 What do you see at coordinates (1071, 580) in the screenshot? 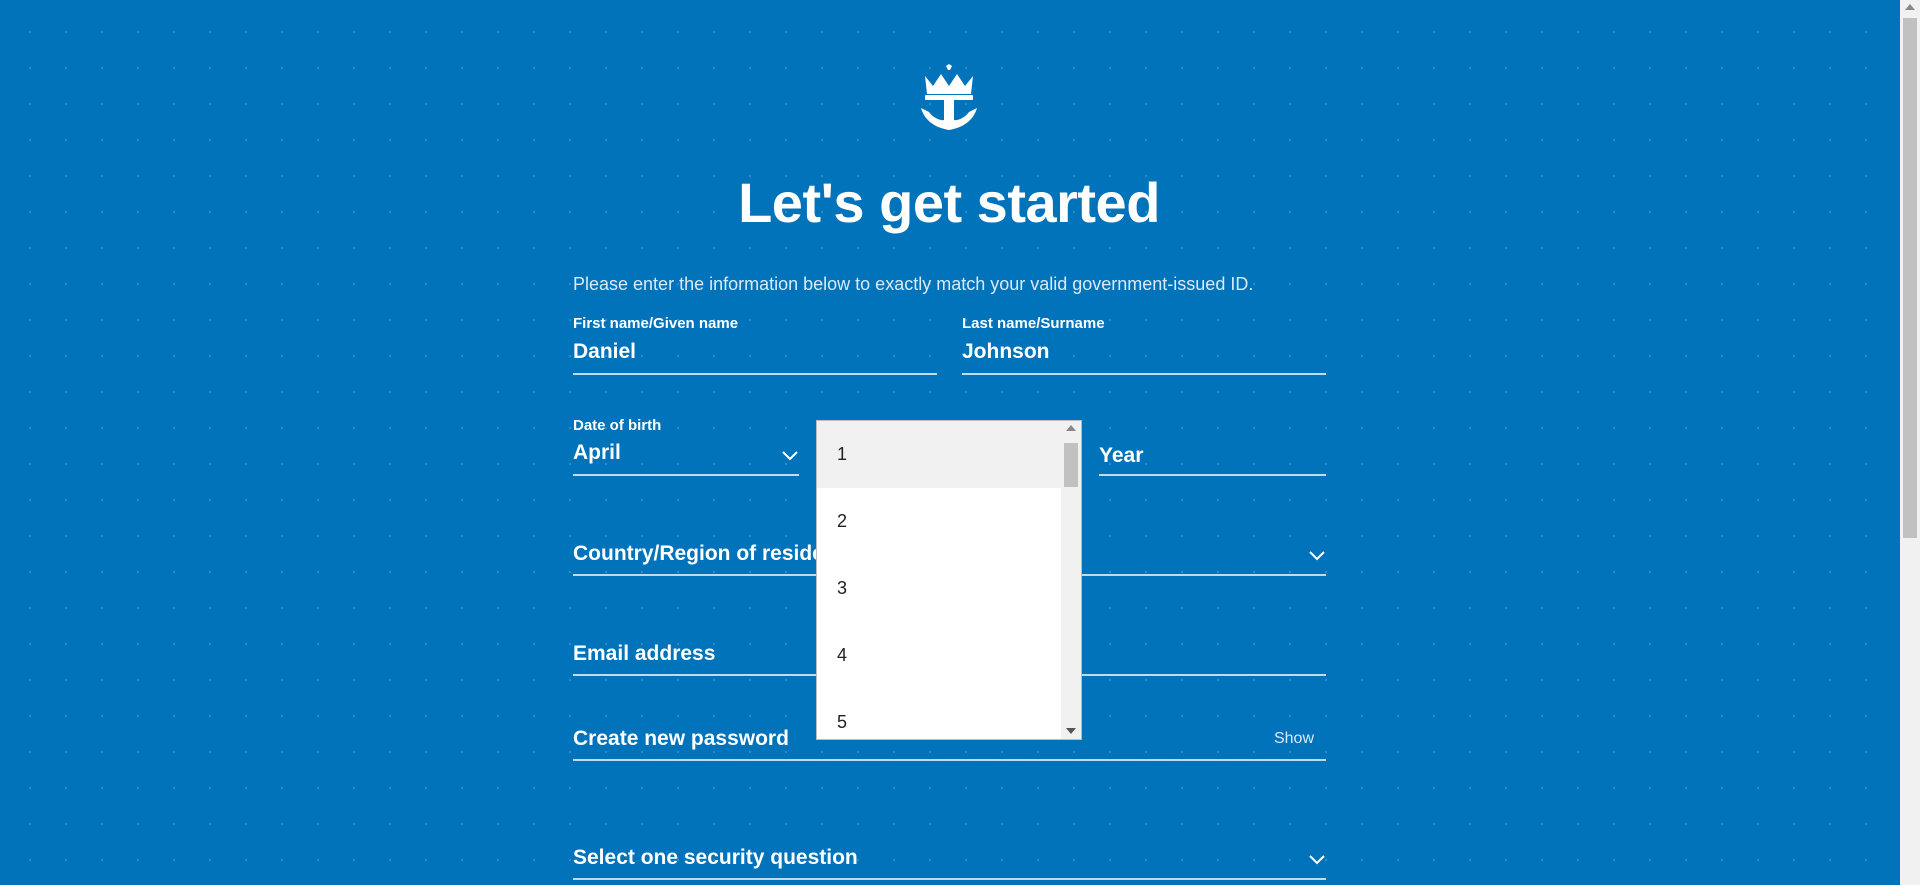
I see `dropdown-scrollbar` at bounding box center [1071, 580].